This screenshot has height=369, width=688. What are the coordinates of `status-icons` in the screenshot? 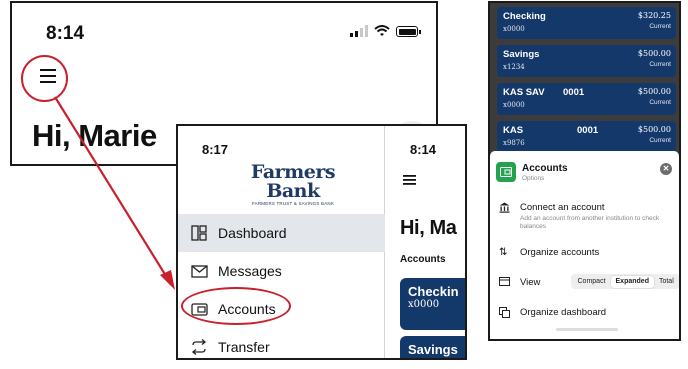 It's located at (385, 31).